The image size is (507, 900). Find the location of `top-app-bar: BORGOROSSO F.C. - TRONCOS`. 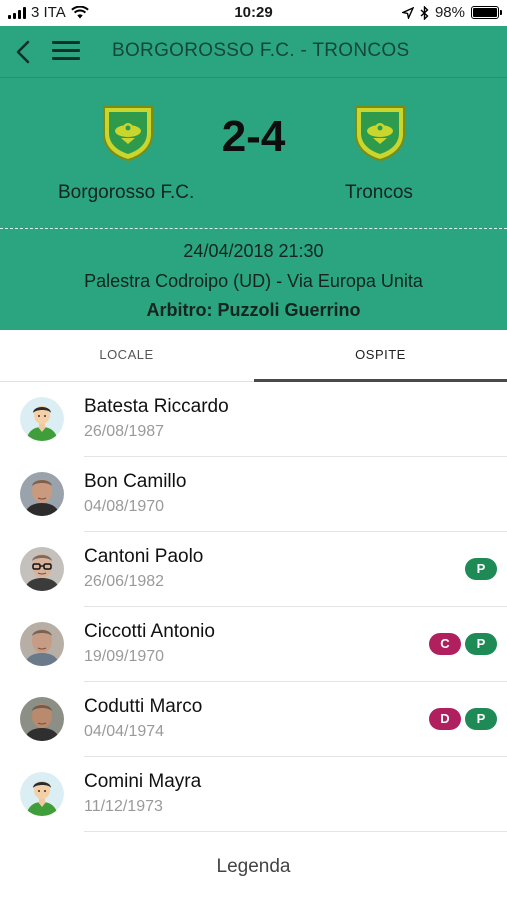

top-app-bar: BORGOROSSO F.C. - TRONCOS is located at coordinates (253, 52).